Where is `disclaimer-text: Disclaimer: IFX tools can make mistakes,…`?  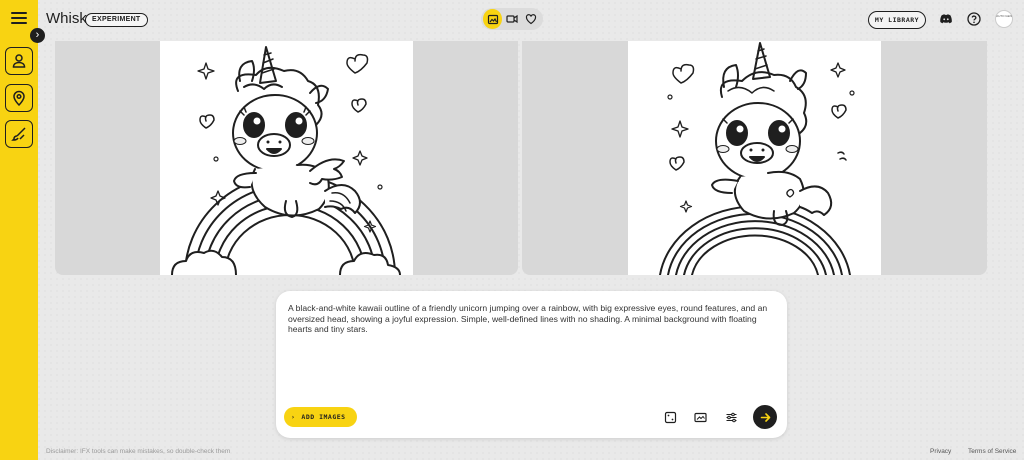
disclaimer-text: Disclaimer: IFX tools can make mistakes,… is located at coordinates (138, 451).